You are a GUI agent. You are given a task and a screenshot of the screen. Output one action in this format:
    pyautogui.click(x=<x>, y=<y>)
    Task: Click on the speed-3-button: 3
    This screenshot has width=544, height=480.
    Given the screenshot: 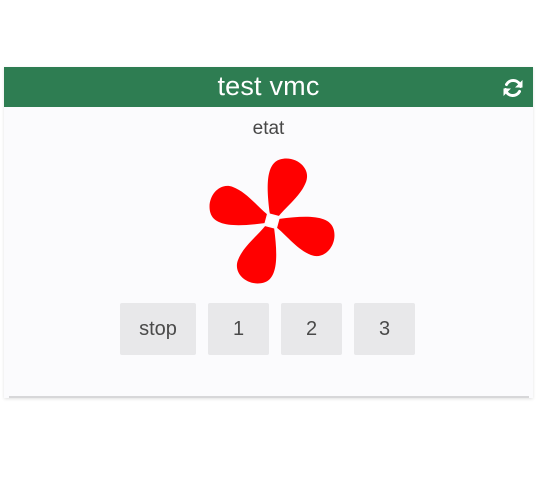 What is the action you would take?
    pyautogui.click(x=384, y=329)
    